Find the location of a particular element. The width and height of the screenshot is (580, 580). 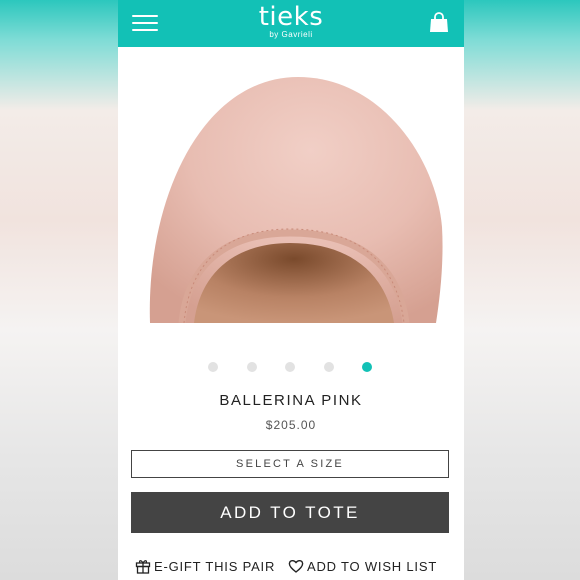

gift-icon is located at coordinates (143, 567).